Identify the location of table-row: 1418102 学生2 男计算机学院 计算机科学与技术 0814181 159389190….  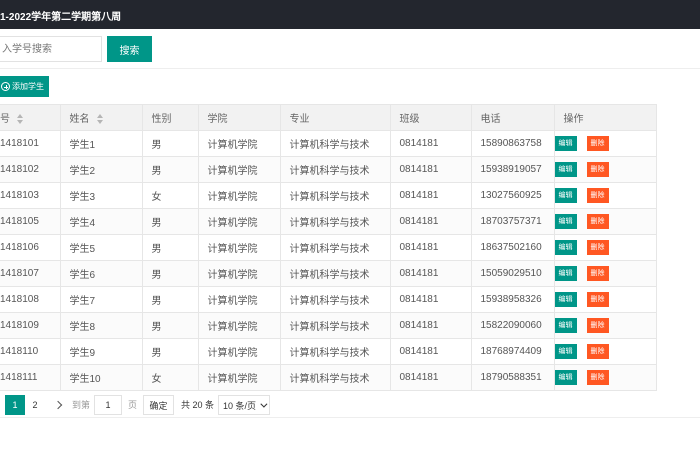
(328, 169).